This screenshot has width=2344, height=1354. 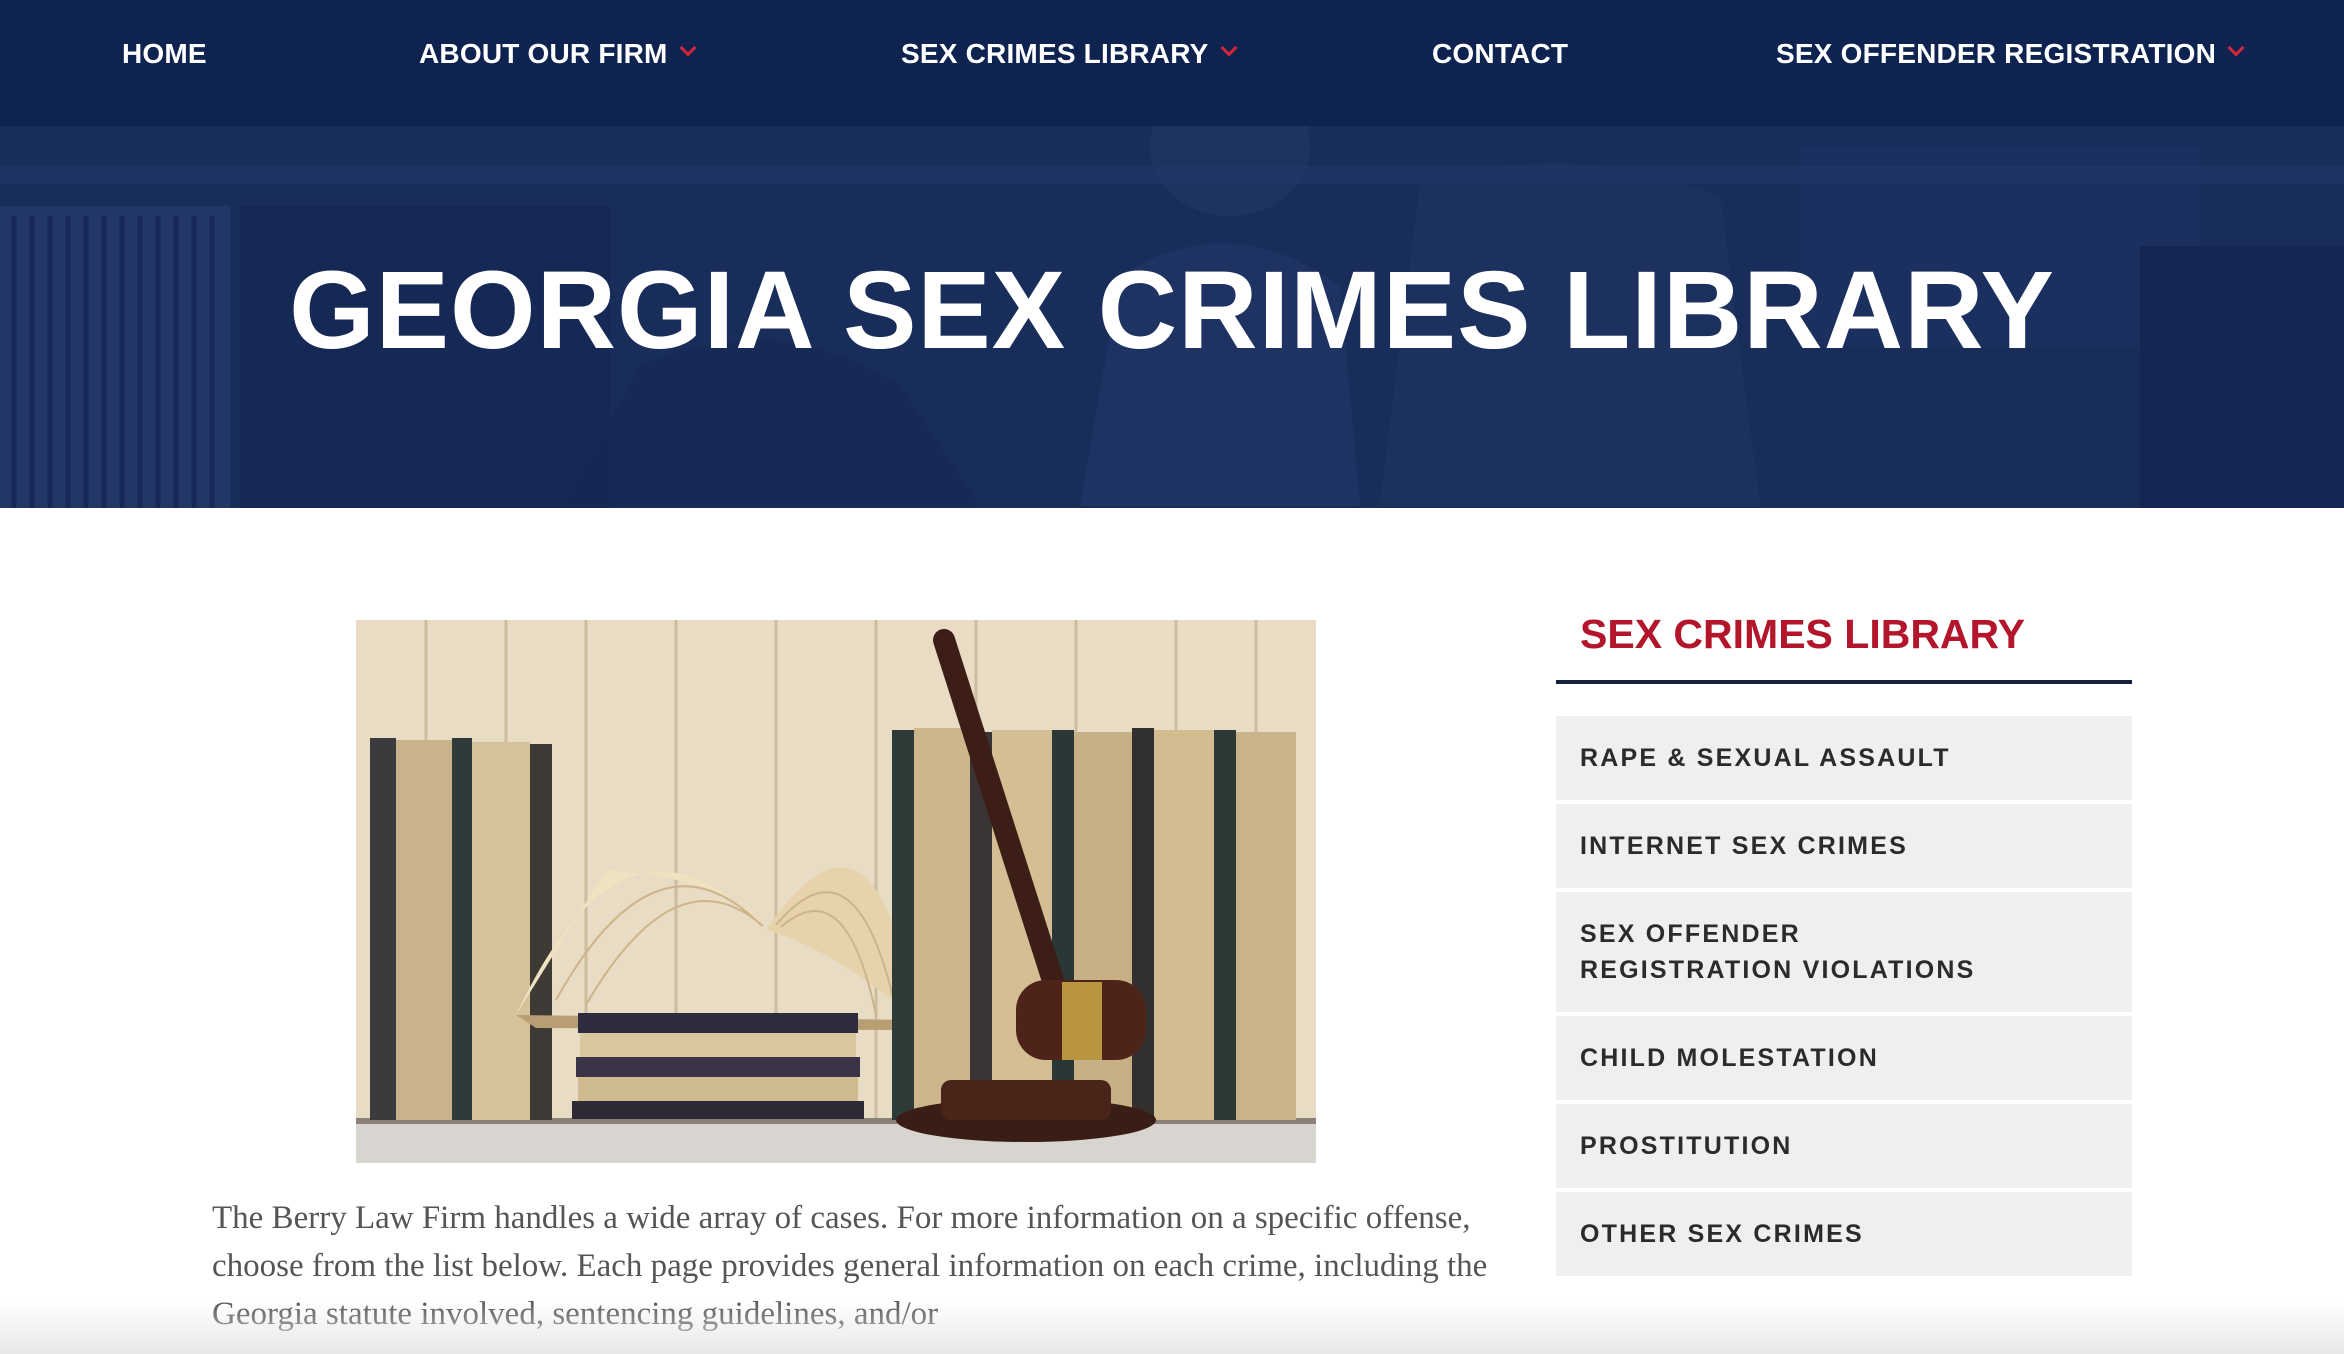 What do you see at coordinates (1686, 1146) in the screenshot?
I see `sidebar-item-label: PROSTITUTION` at bounding box center [1686, 1146].